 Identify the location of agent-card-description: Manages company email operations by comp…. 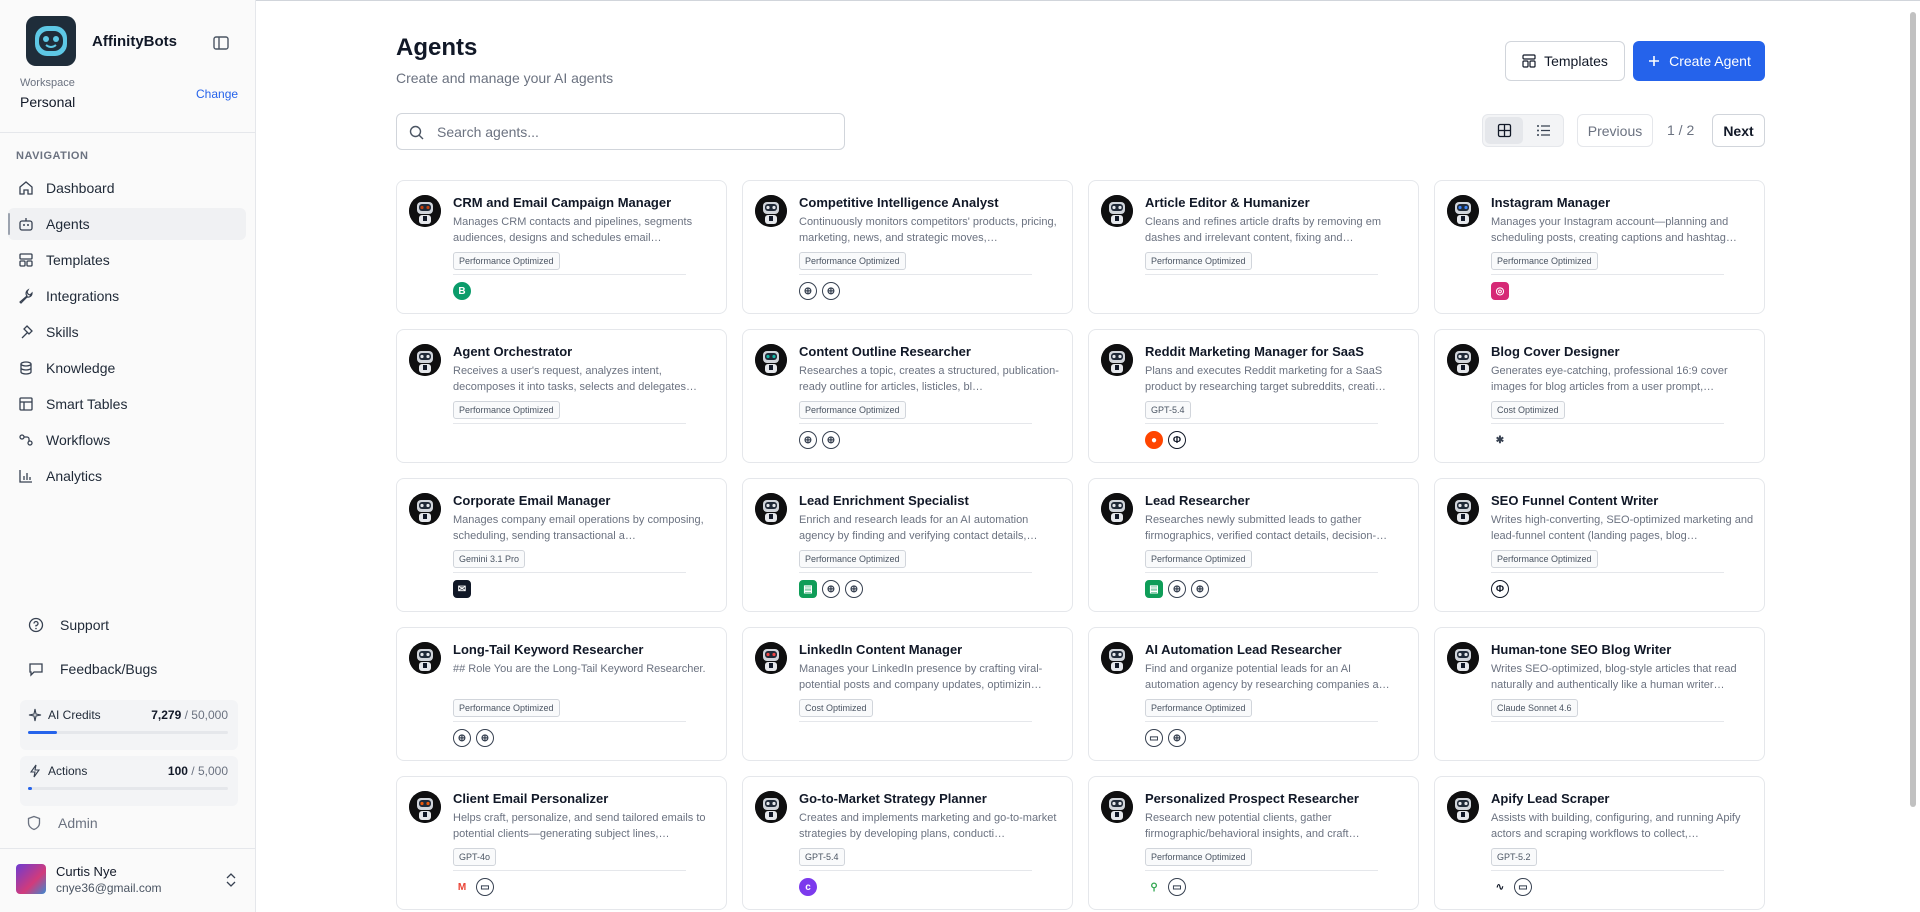
(578, 528).